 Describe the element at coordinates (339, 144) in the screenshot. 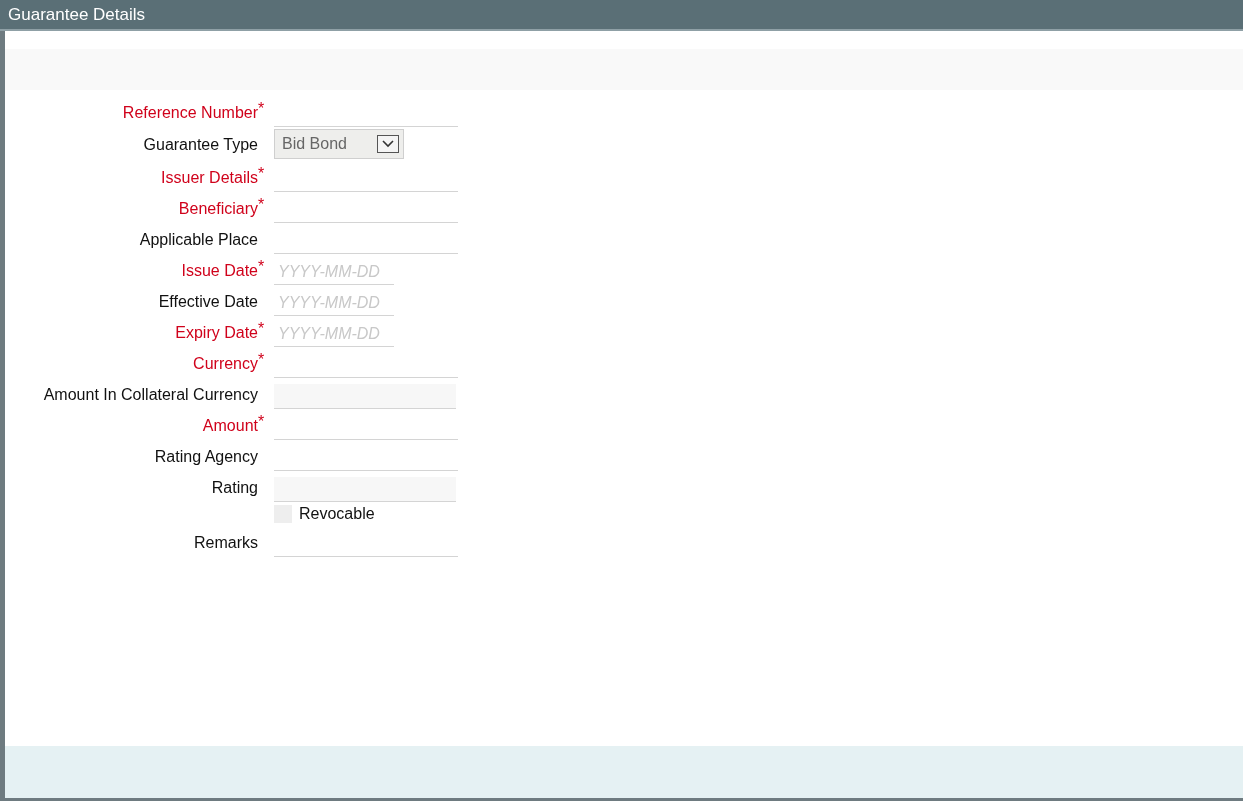

I see `guarantee-type-dropdown: Bid Bond` at that location.